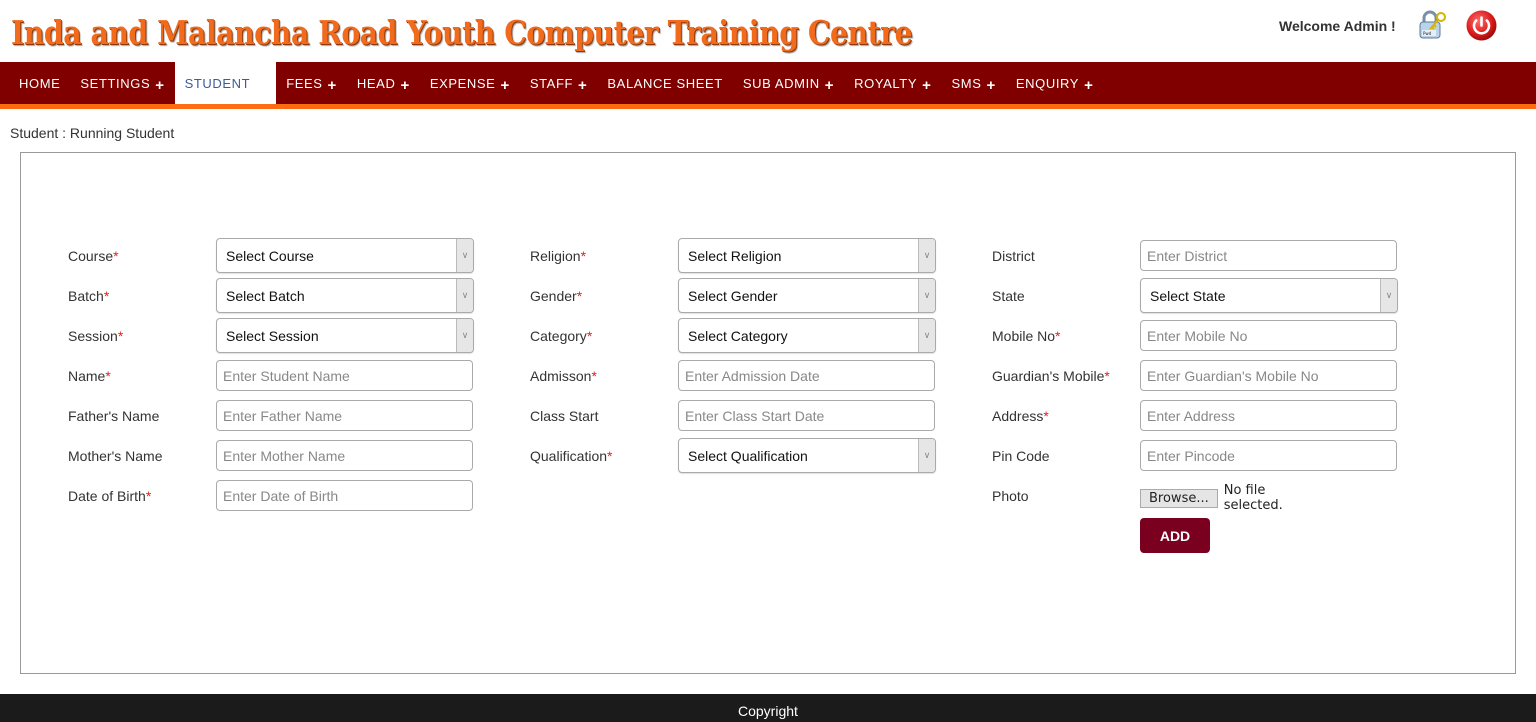 This screenshot has width=1536, height=722. I want to click on label-text: Father's Name, so click(114, 416).